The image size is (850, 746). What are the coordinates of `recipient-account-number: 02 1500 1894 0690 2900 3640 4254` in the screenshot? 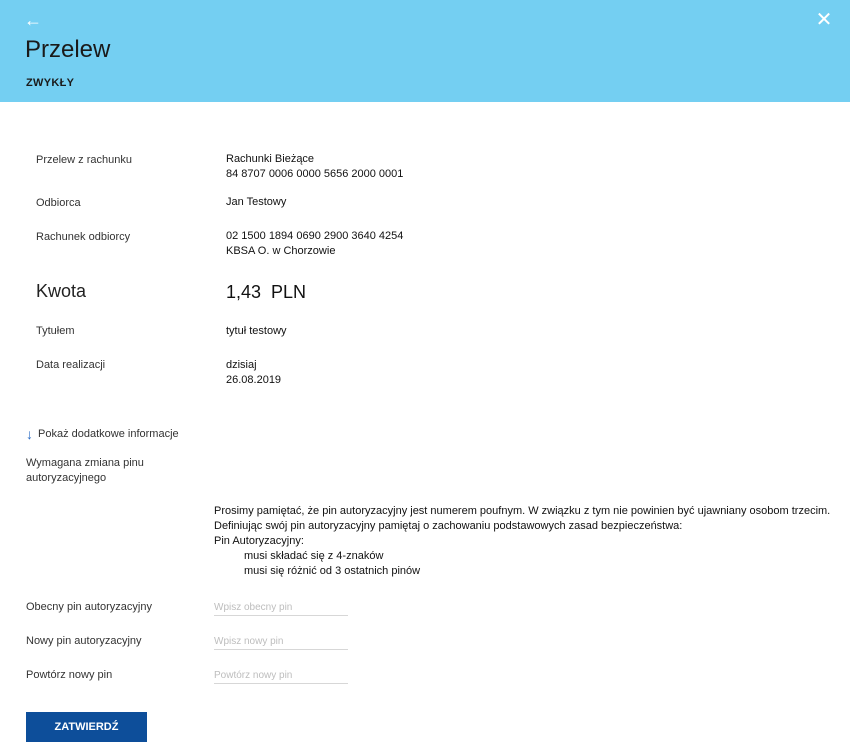 It's located at (315, 236).